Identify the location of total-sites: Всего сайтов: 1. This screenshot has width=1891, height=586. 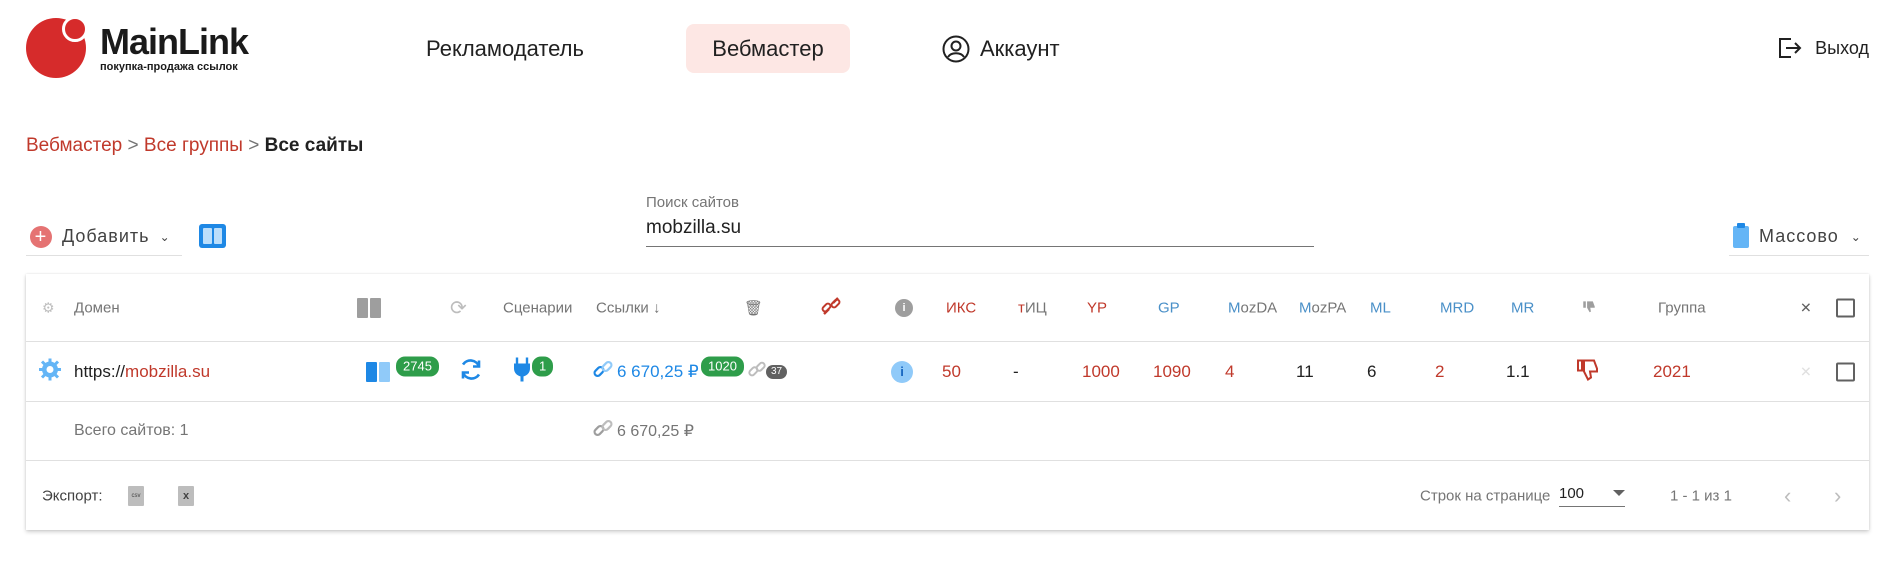
(131, 430).